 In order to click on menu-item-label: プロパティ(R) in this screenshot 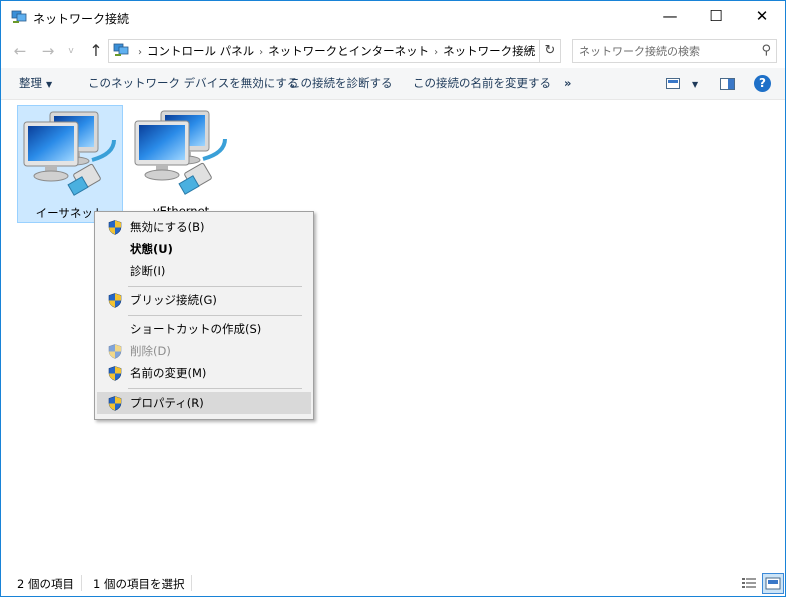, I will do `click(167, 403)`.